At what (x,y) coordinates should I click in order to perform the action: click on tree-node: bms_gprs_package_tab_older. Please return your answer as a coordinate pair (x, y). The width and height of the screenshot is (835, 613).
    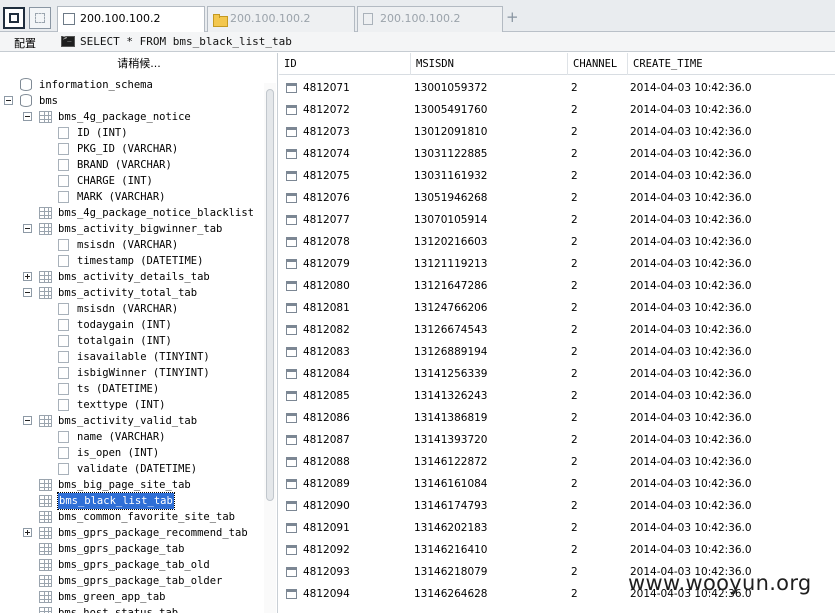
    Looking at the image, I should click on (131, 581).